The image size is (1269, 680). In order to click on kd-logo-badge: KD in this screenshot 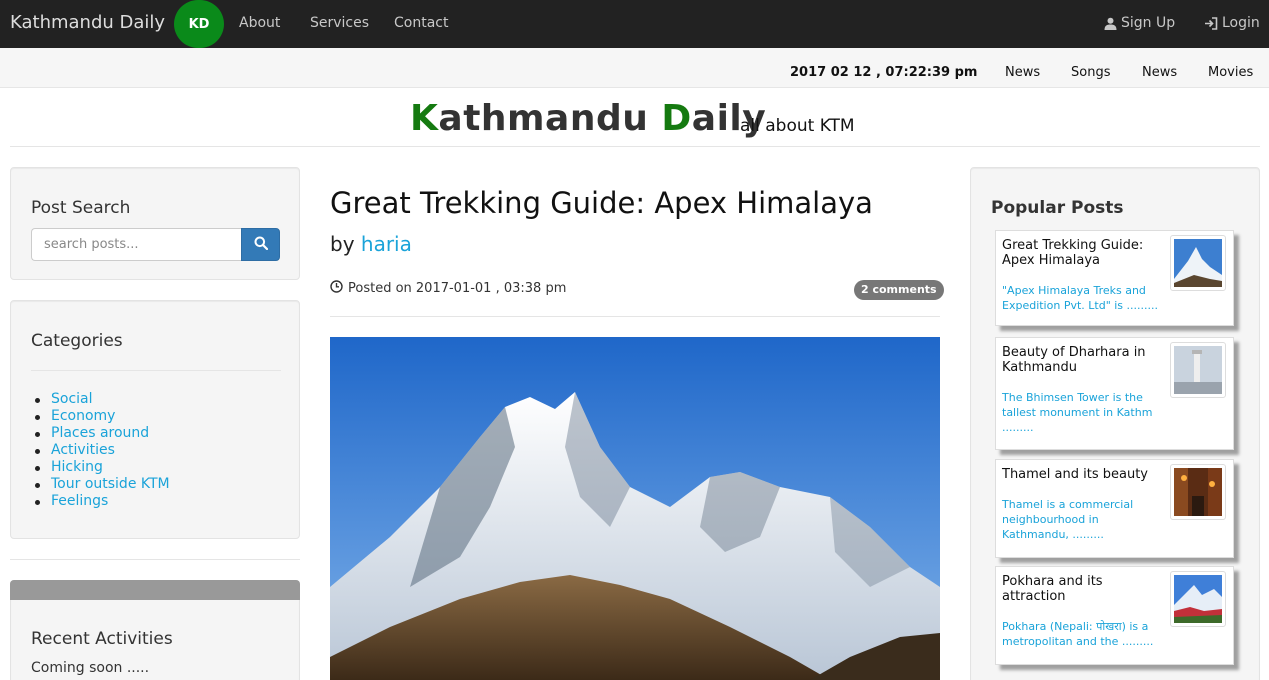, I will do `click(199, 24)`.